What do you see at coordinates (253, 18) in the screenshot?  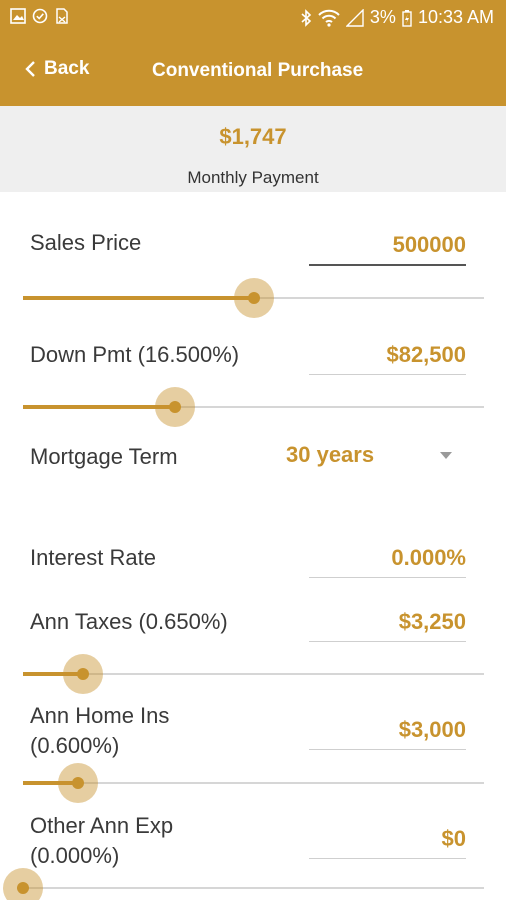 I see `status-bar: 3% 10:33 AM` at bounding box center [253, 18].